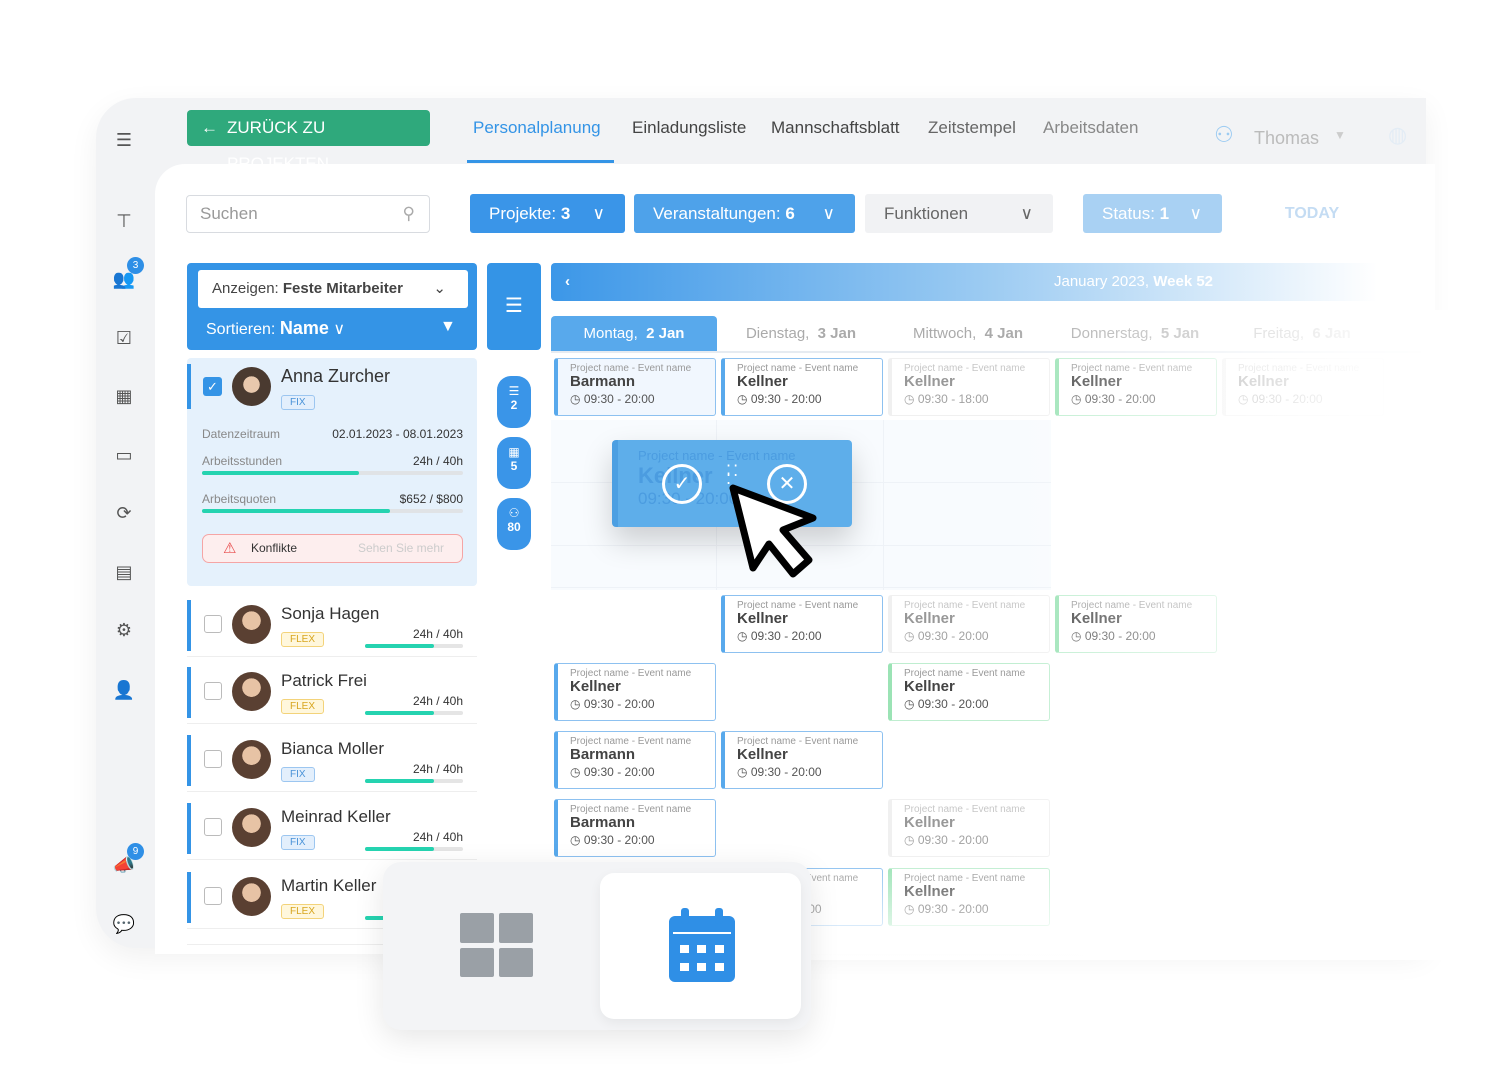 This screenshot has height=1080, width=1500. What do you see at coordinates (547, 213) in the screenshot?
I see `projects-filter: Projekte: 3 ∨` at bounding box center [547, 213].